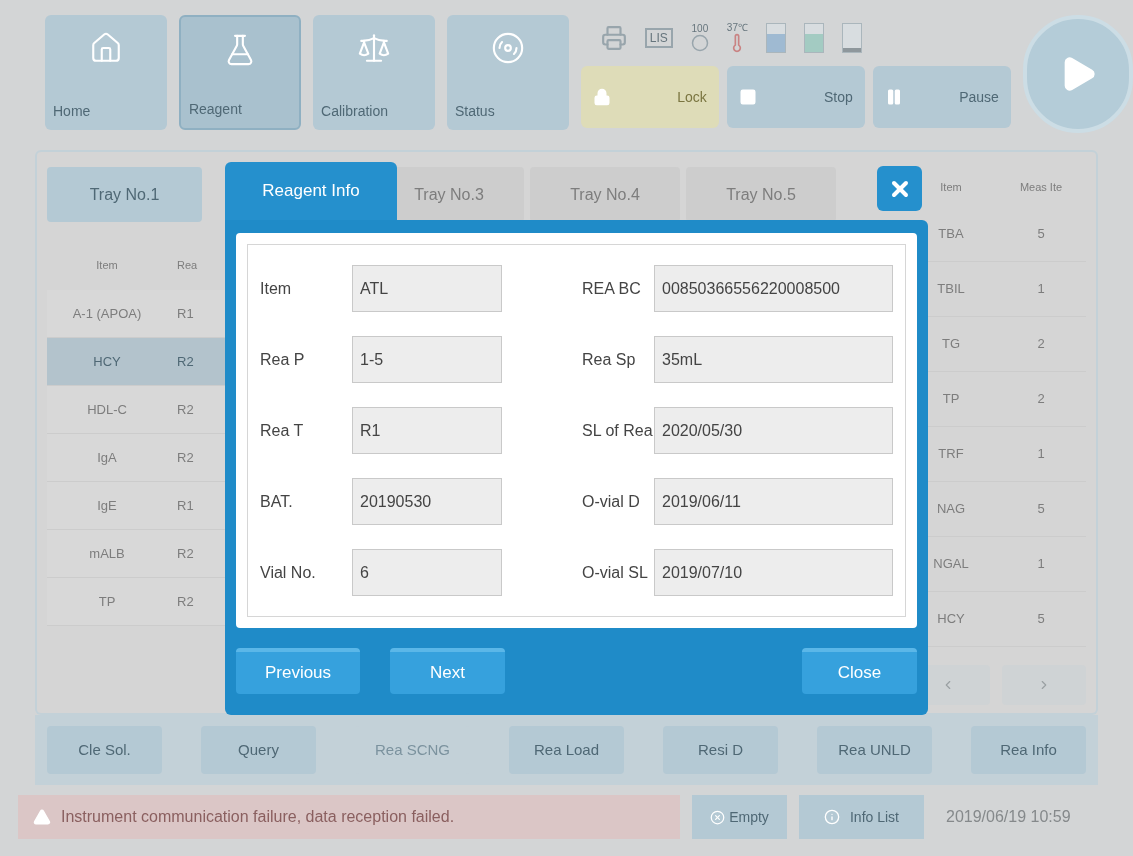 The width and height of the screenshot is (1133, 856). I want to click on field-label: Vial No., so click(288, 572).